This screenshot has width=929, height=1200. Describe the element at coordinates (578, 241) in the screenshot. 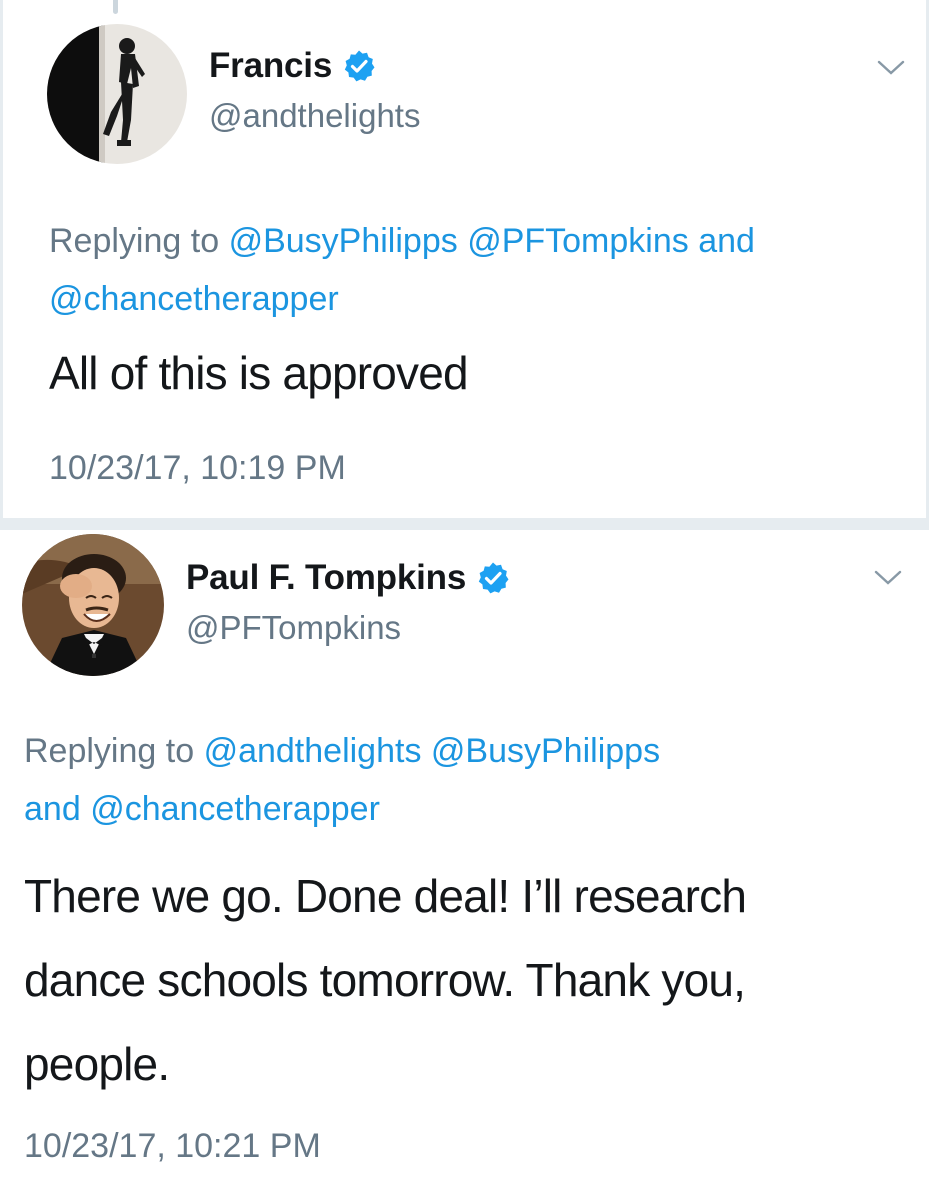

I see `mention-link: @PFTompkins` at that location.